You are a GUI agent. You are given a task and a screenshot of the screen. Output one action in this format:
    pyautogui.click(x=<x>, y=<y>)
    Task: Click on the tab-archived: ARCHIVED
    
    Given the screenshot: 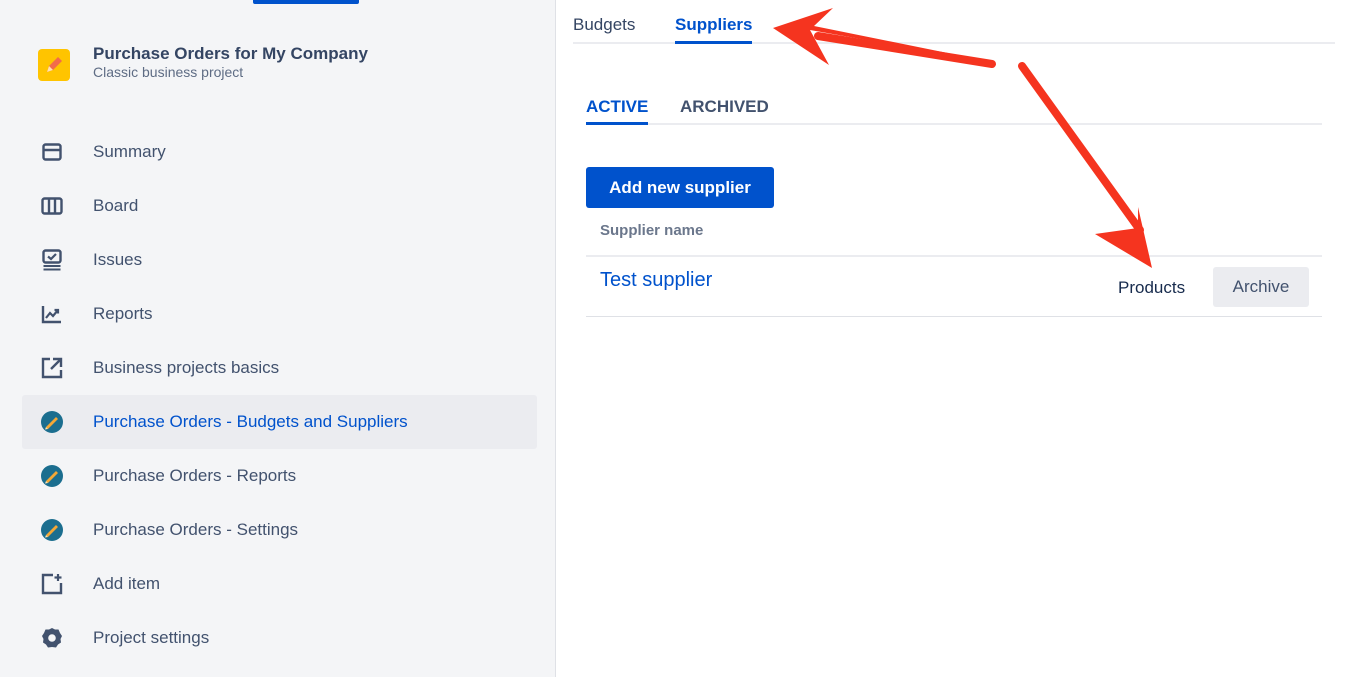 What is the action you would take?
    pyautogui.click(x=724, y=107)
    